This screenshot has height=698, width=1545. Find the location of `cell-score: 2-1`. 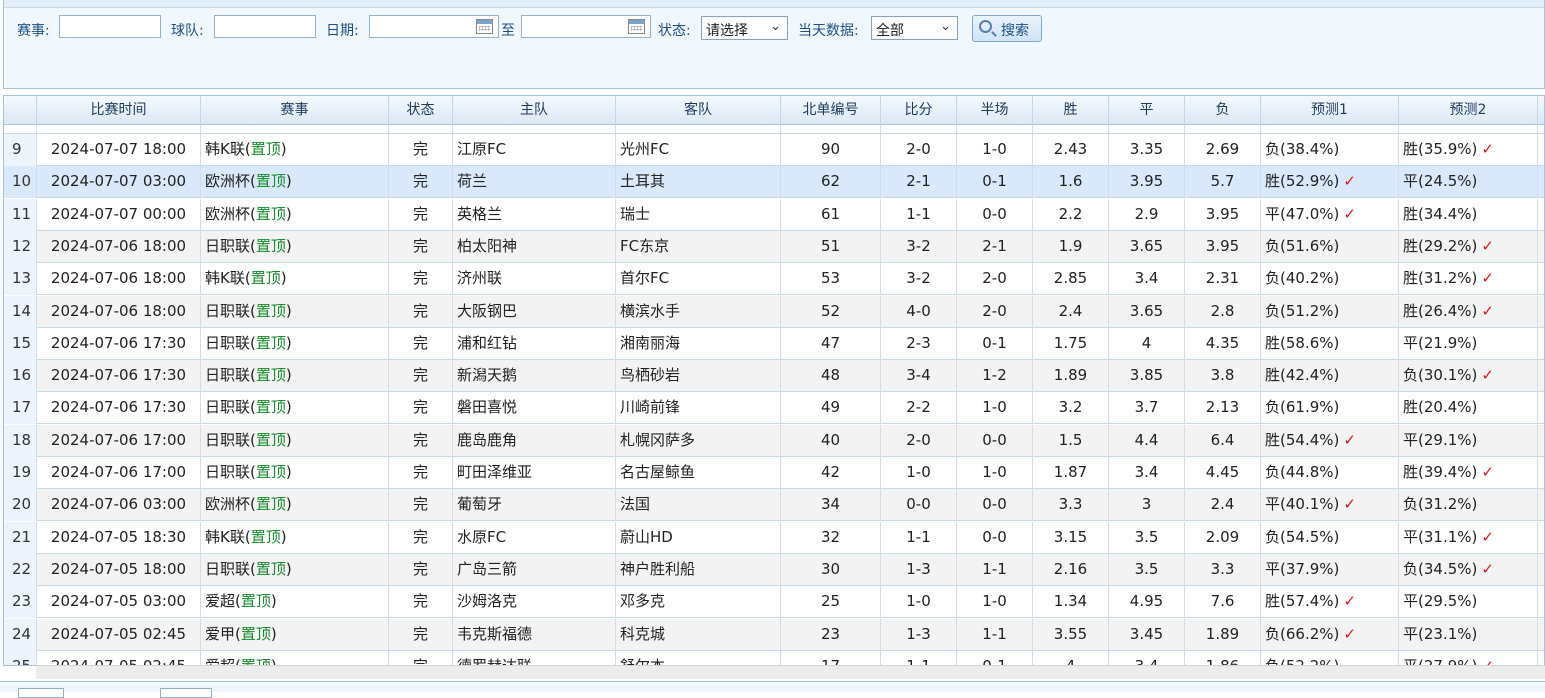

cell-score: 2-1 is located at coordinates (919, 182).